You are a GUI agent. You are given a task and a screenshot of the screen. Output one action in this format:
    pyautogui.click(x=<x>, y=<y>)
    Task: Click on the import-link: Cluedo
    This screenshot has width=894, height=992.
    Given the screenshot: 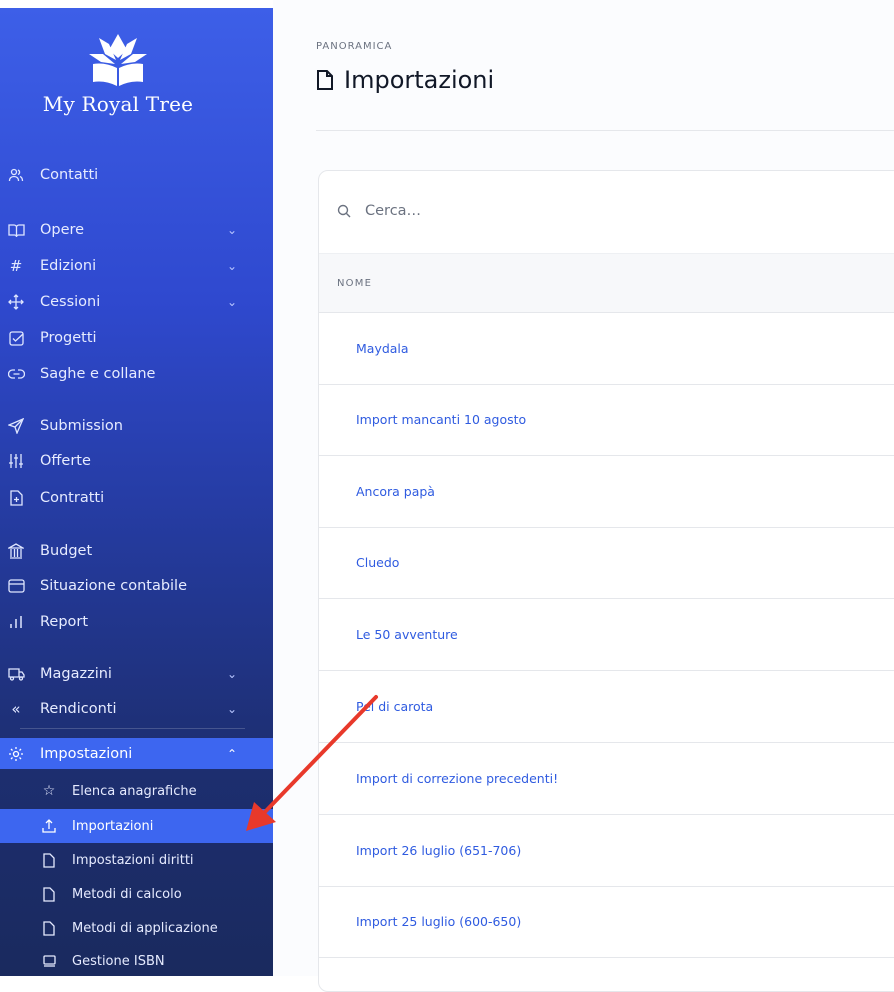 What is the action you would take?
    pyautogui.click(x=377, y=562)
    